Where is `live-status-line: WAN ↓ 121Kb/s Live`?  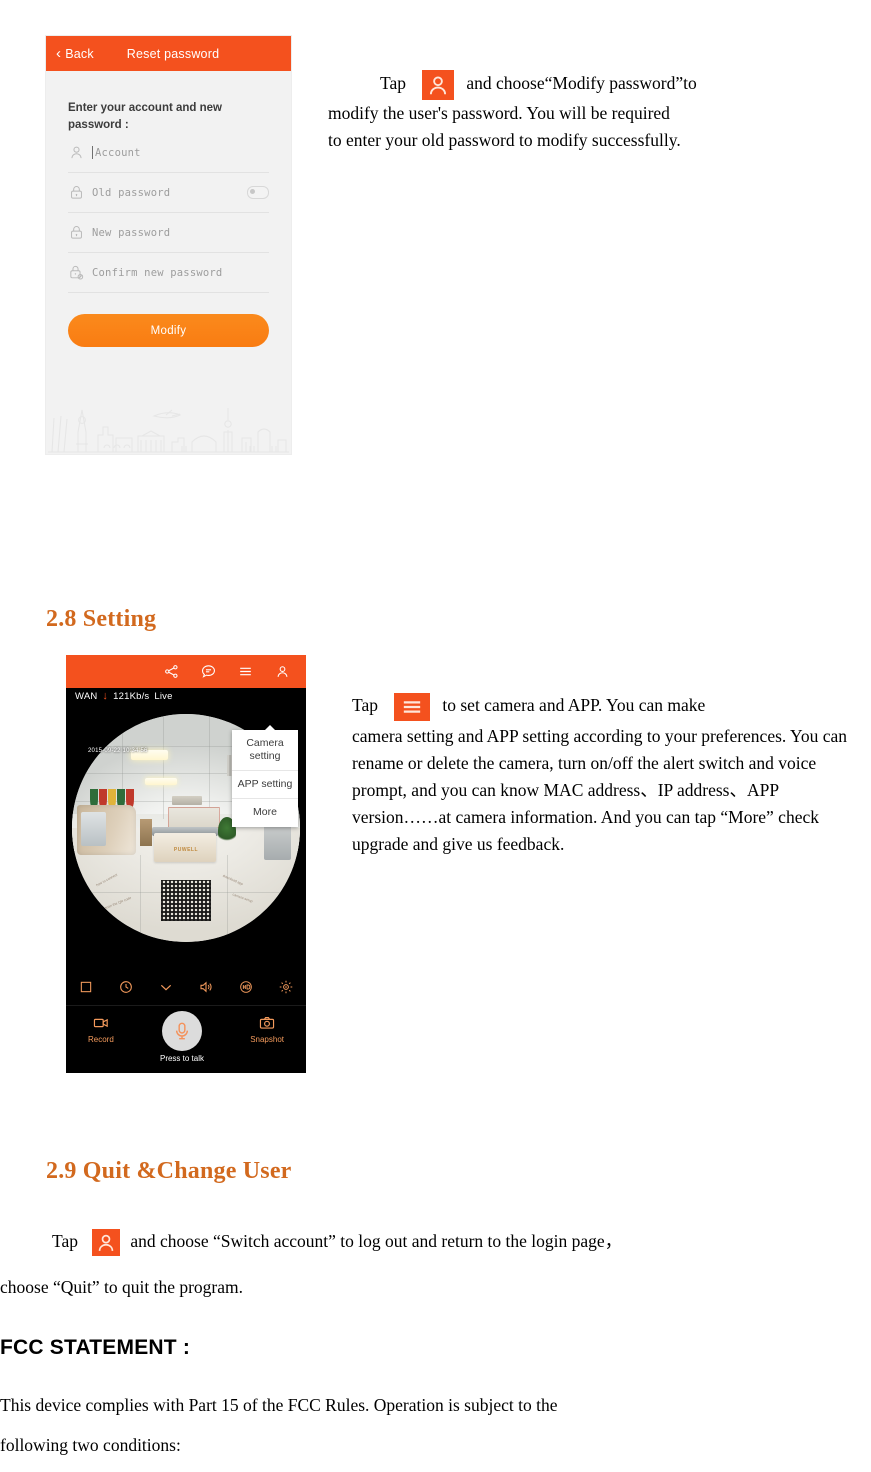 live-status-line: WAN ↓ 121Kb/s Live is located at coordinates (124, 696).